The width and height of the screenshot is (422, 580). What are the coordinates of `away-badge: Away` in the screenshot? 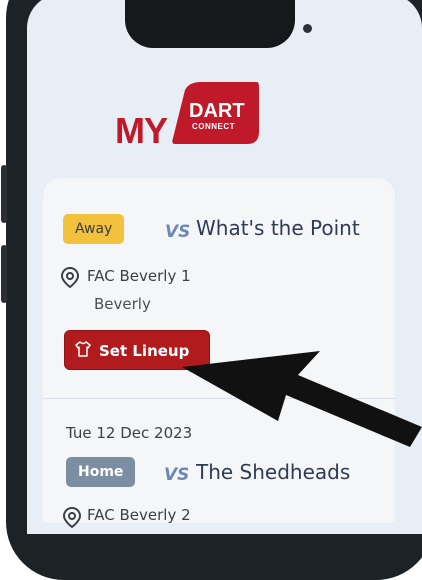 It's located at (94, 229).